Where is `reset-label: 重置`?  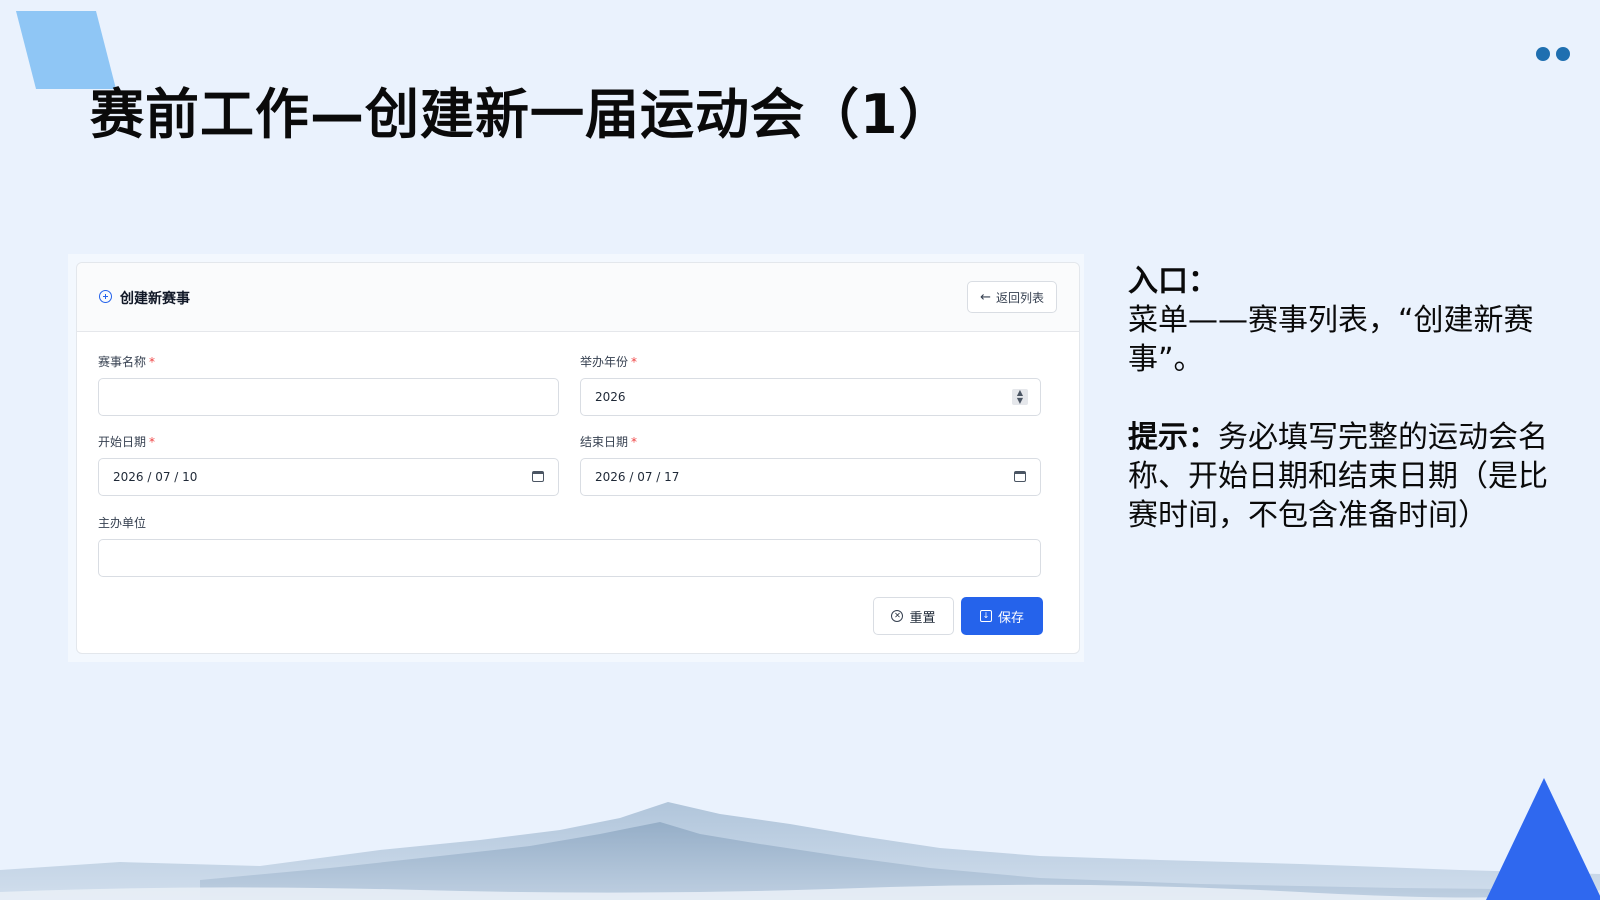 reset-label: 重置 is located at coordinates (922, 618).